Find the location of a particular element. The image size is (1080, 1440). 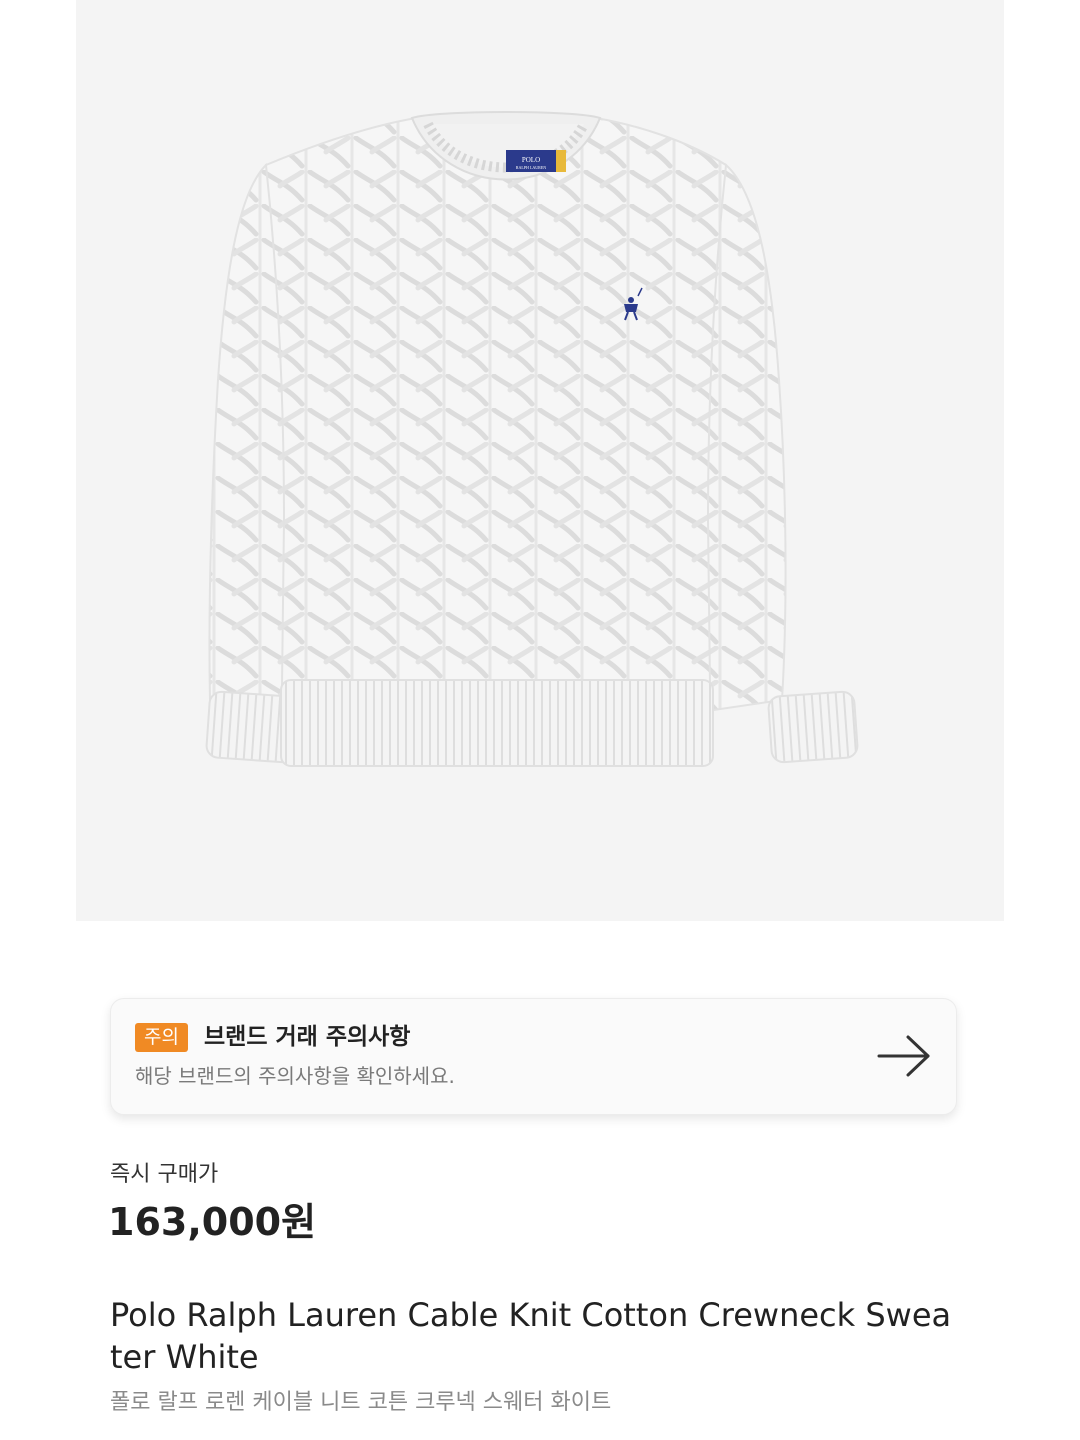

svg-text: RALPH LAUREN is located at coordinates (531, 167).